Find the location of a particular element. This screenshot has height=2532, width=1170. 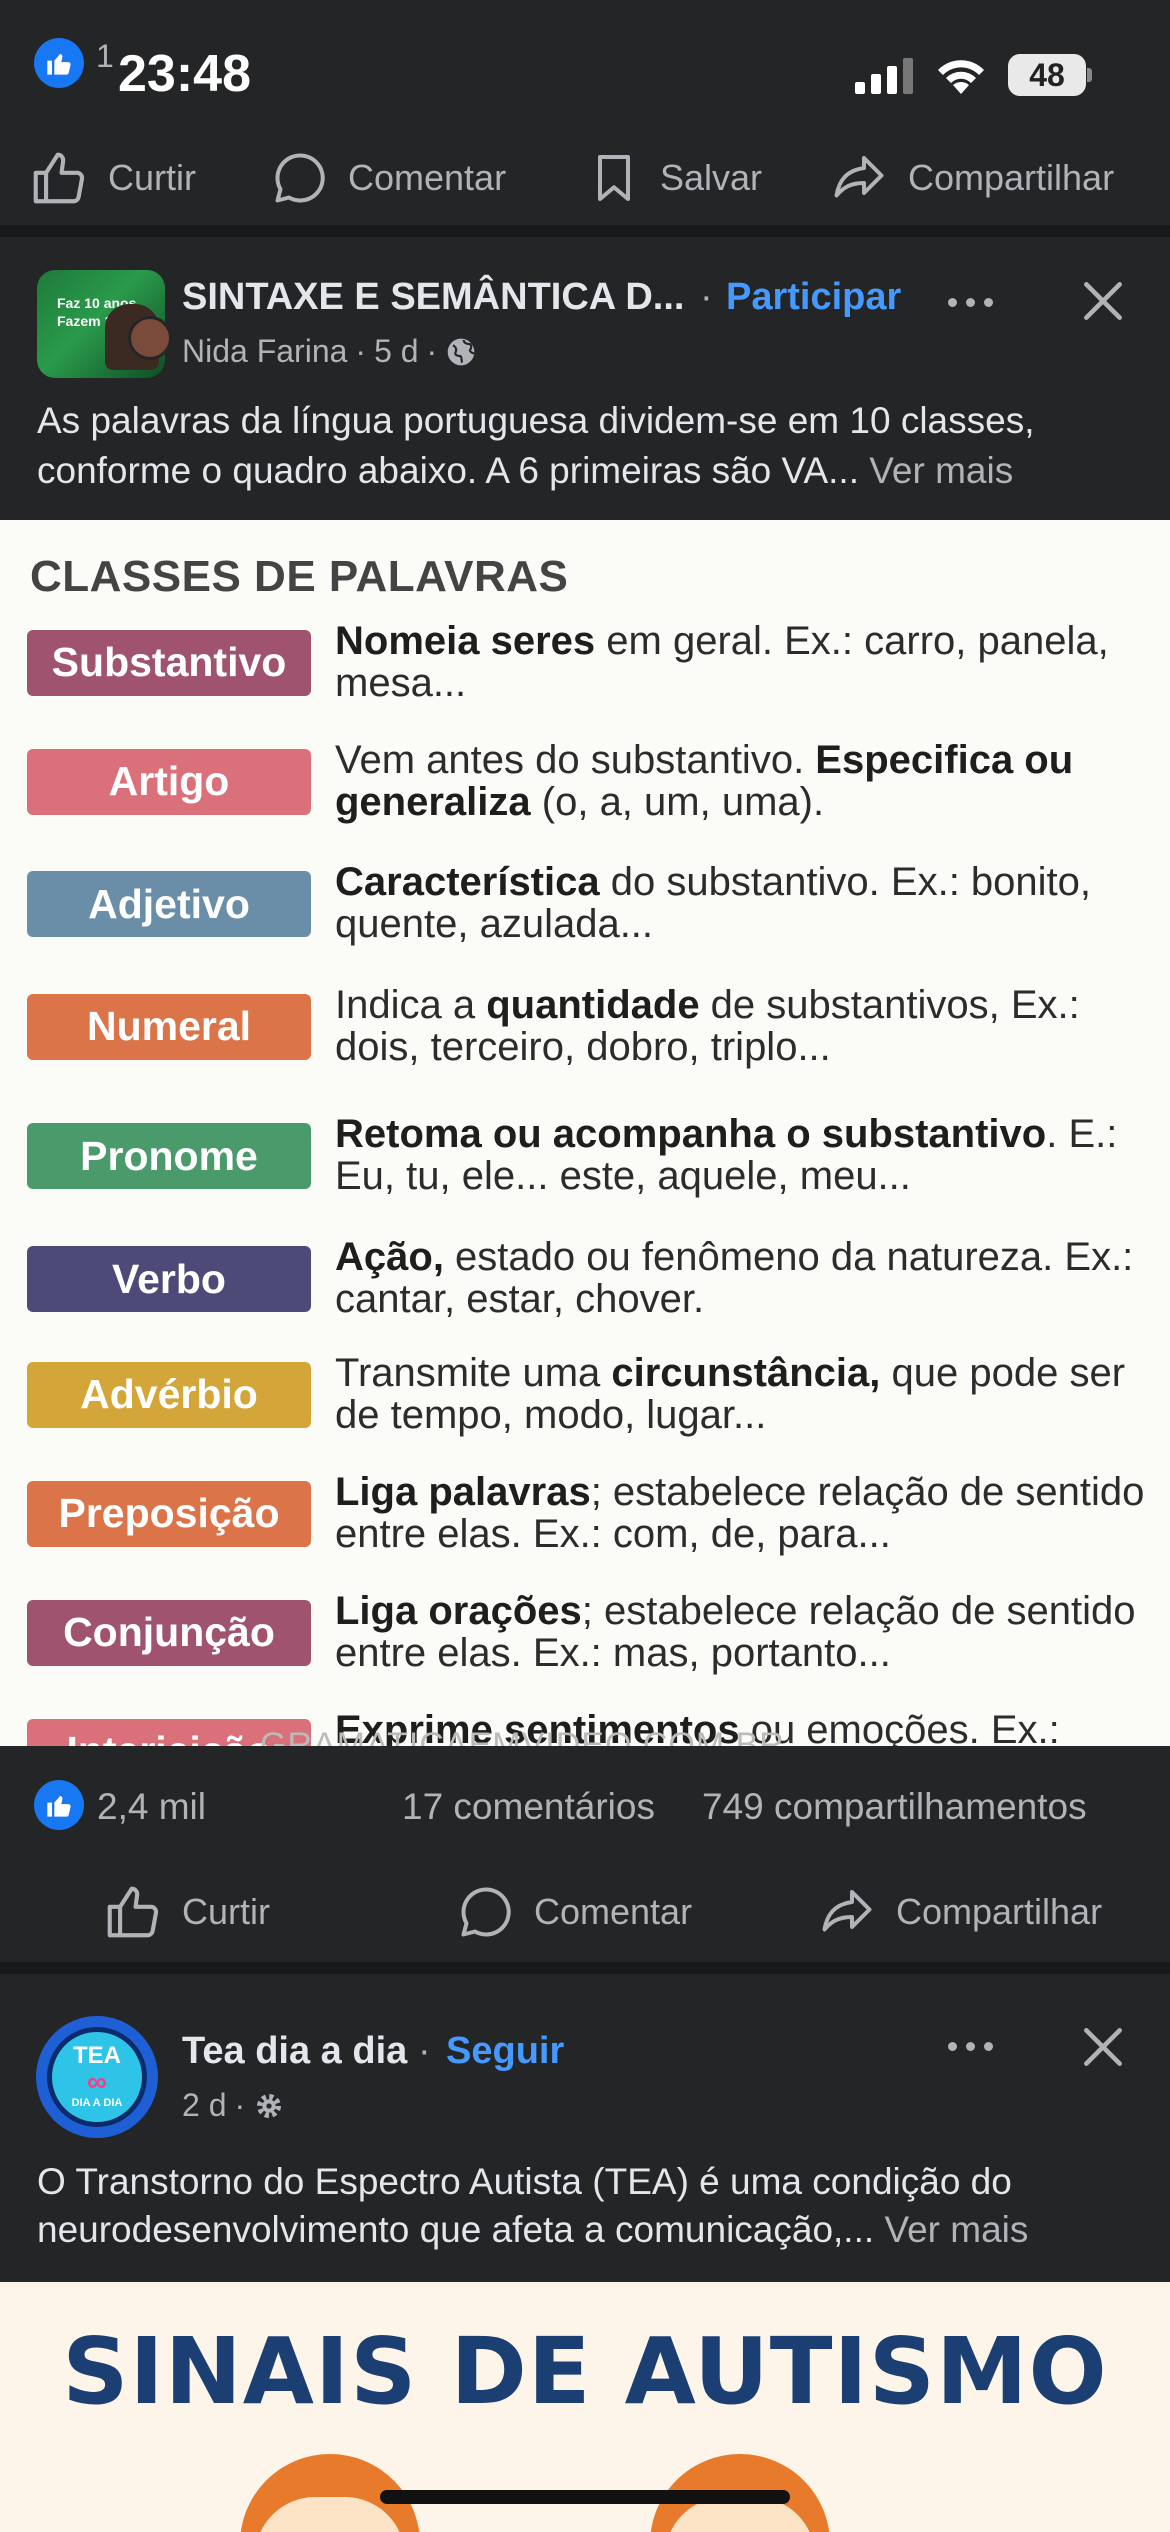

like-notification-icon is located at coordinates (59, 63).